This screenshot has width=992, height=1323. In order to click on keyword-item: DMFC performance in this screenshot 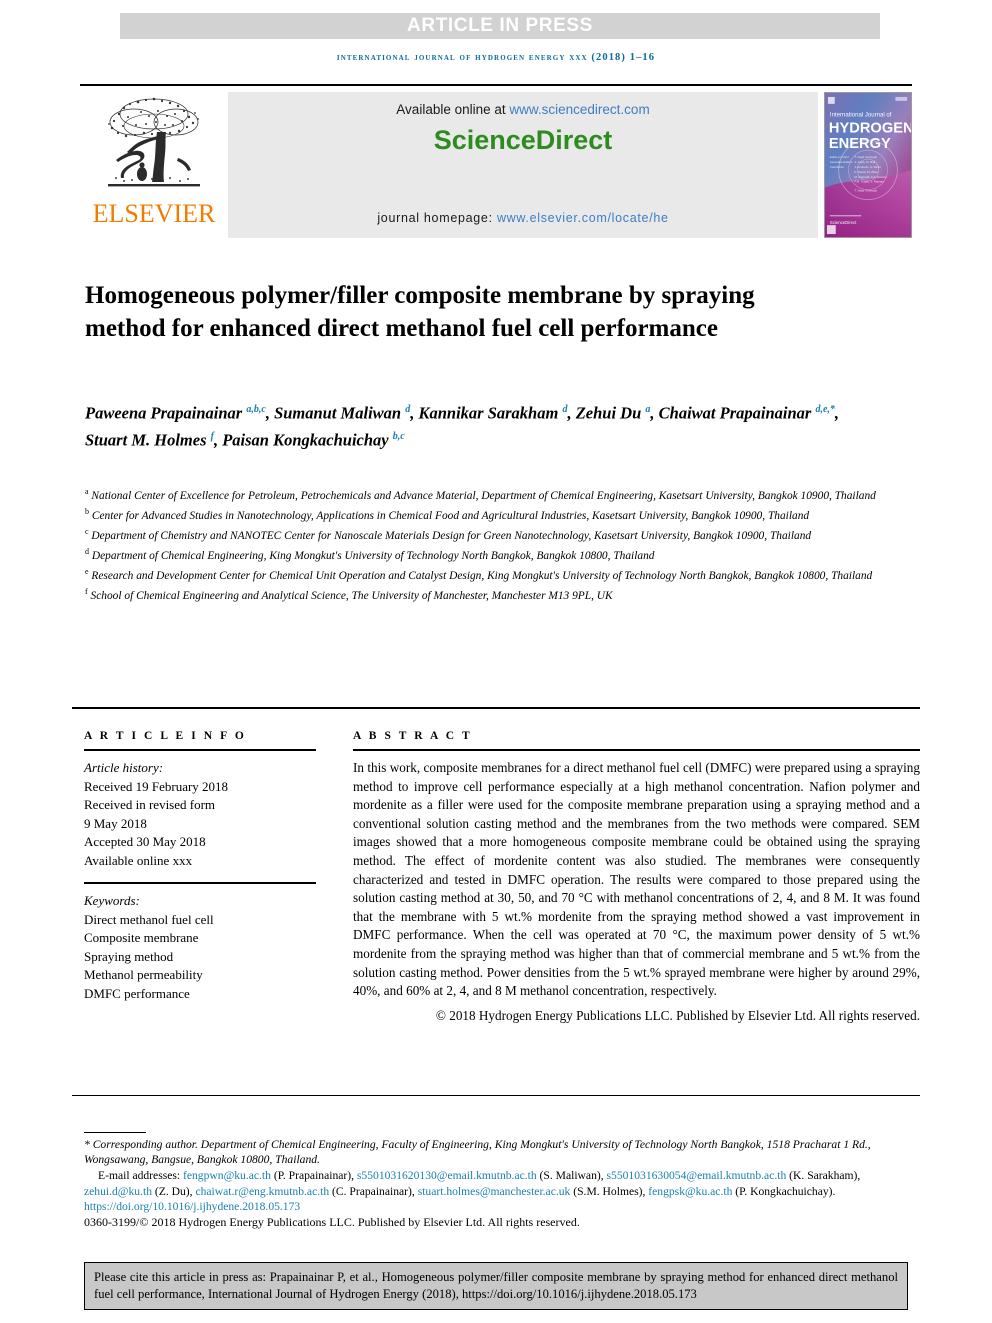, I will do `click(137, 993)`.